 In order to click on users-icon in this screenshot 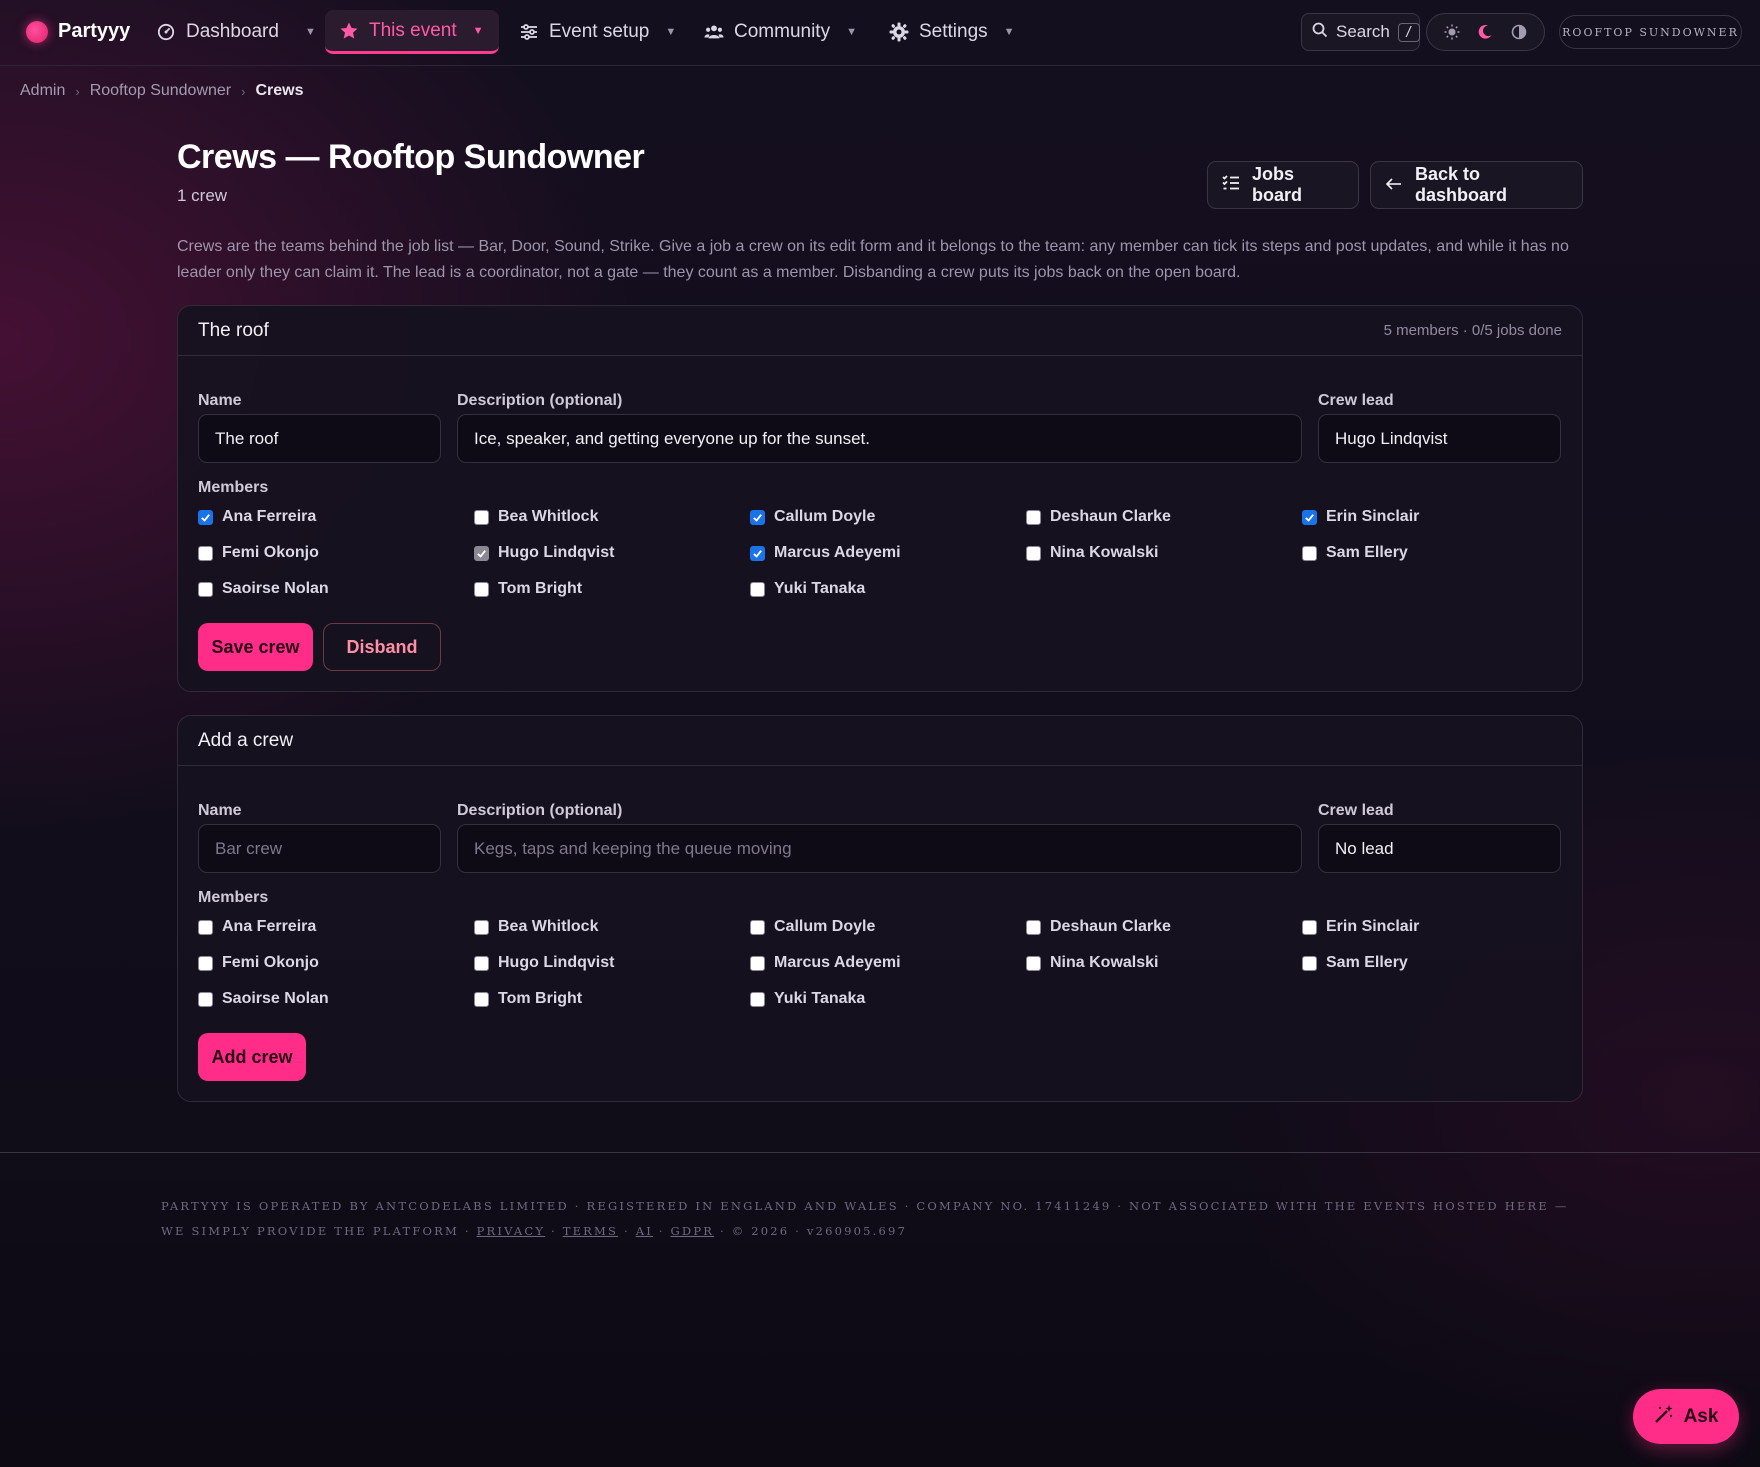, I will do `click(714, 32)`.